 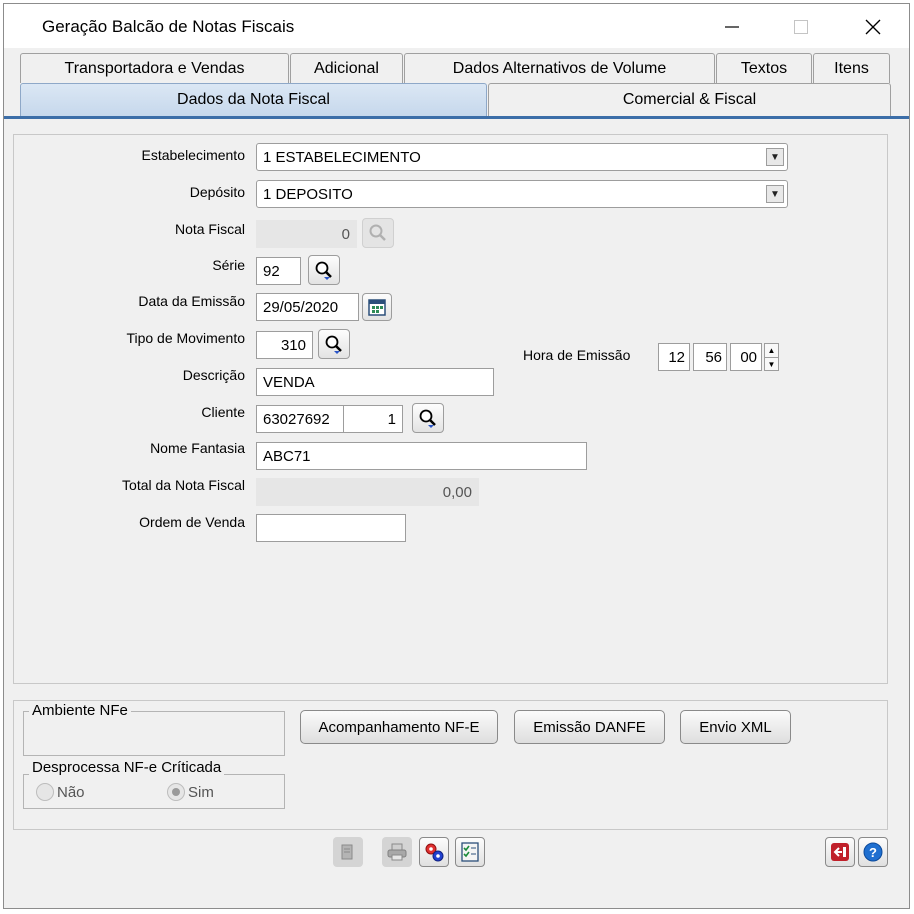 What do you see at coordinates (522, 157) in the screenshot?
I see `estabelecimento-select: 1 ESTABELECIMENTO ▼` at bounding box center [522, 157].